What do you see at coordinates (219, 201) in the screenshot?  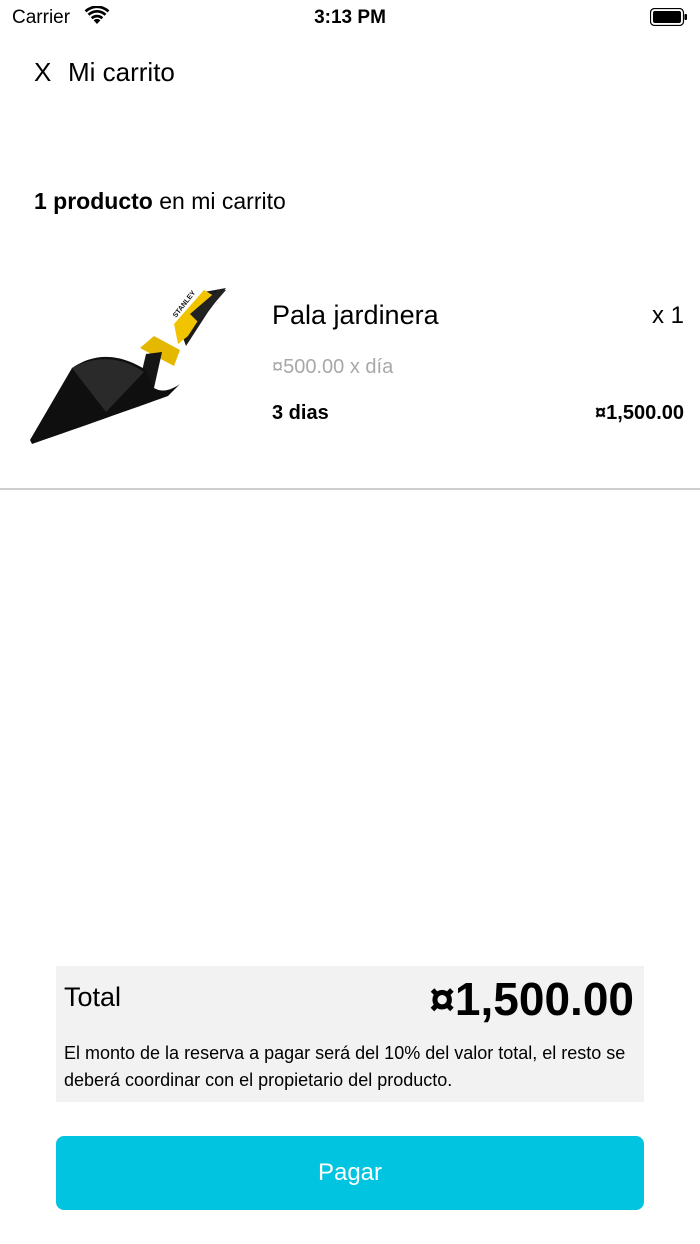 I see `cart-count-rest: en mi carrito` at bounding box center [219, 201].